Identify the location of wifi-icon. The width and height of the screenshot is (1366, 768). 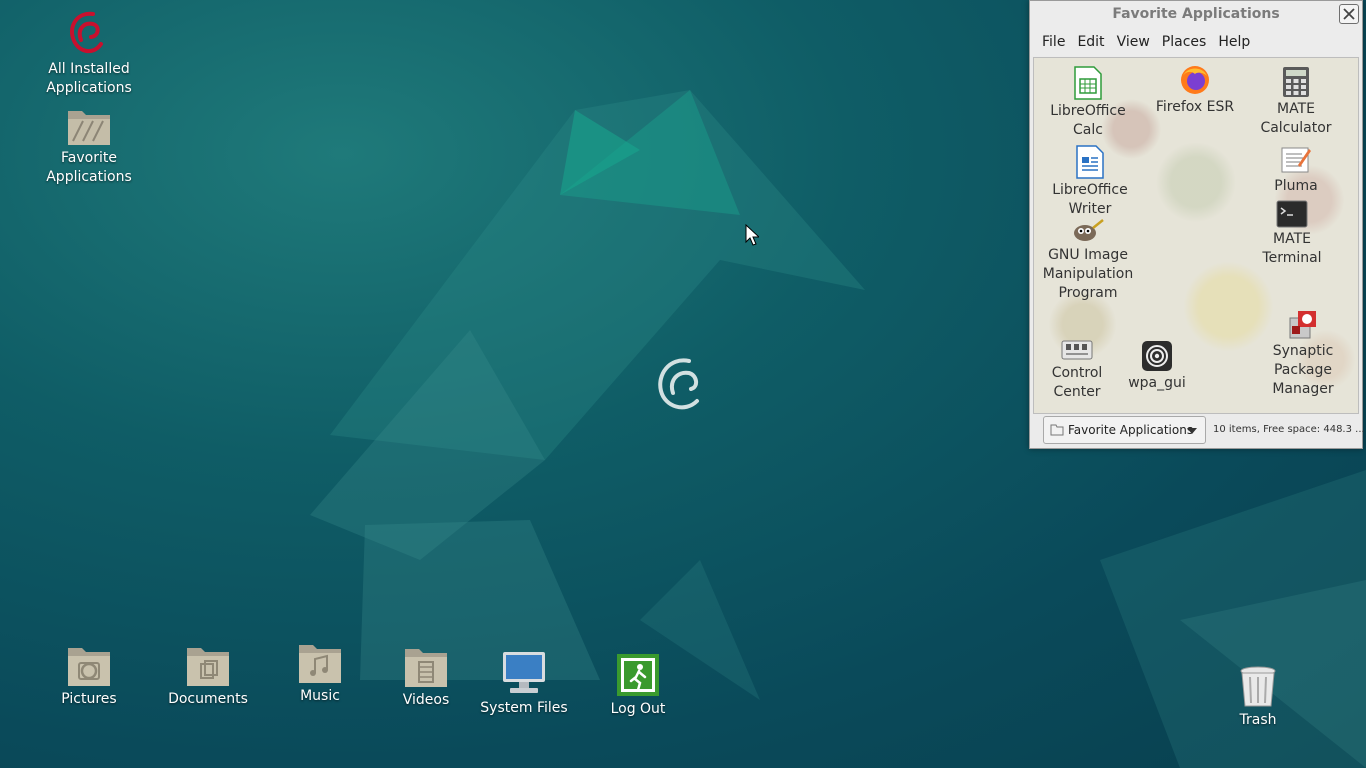
(1157, 356).